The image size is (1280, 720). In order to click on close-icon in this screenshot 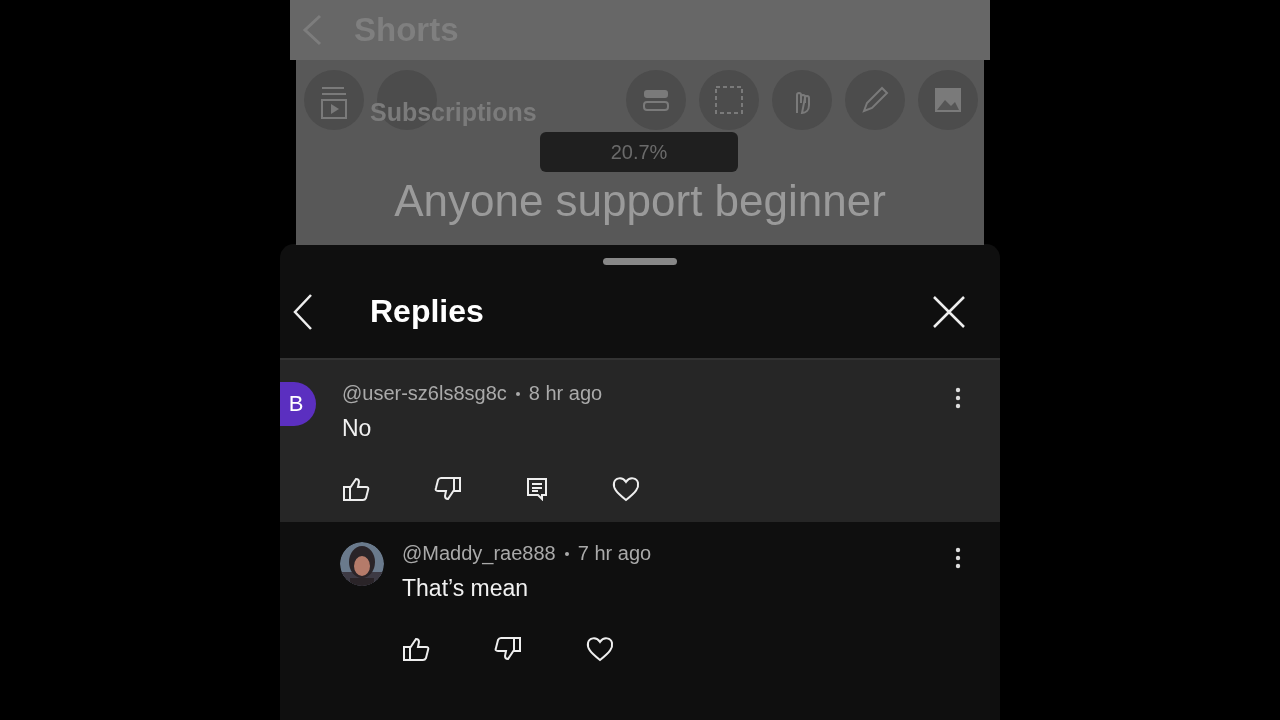, I will do `click(949, 311)`.